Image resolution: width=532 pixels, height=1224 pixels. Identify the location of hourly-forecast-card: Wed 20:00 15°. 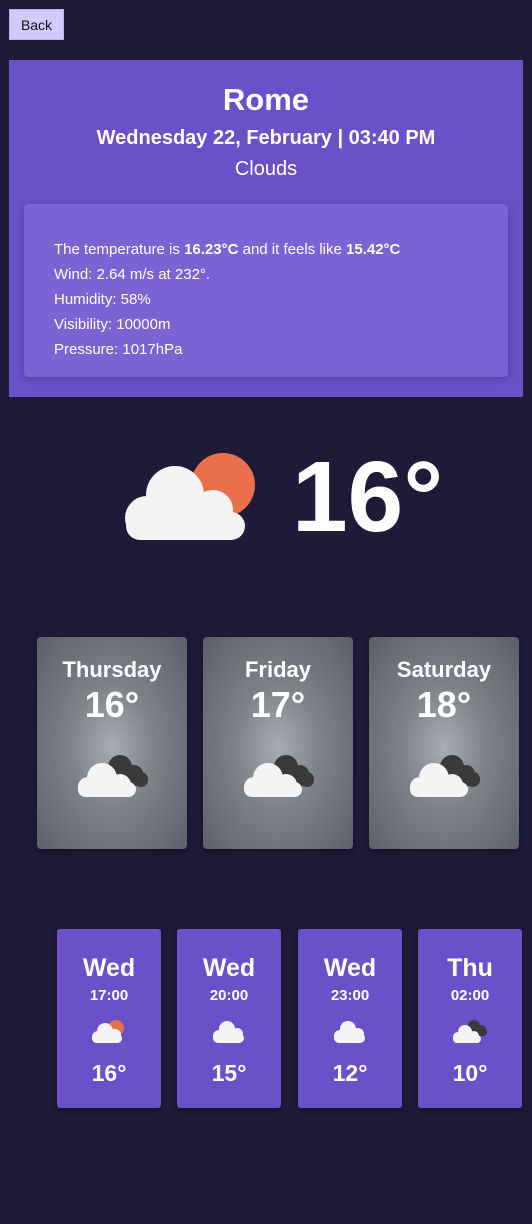
(229, 1018).